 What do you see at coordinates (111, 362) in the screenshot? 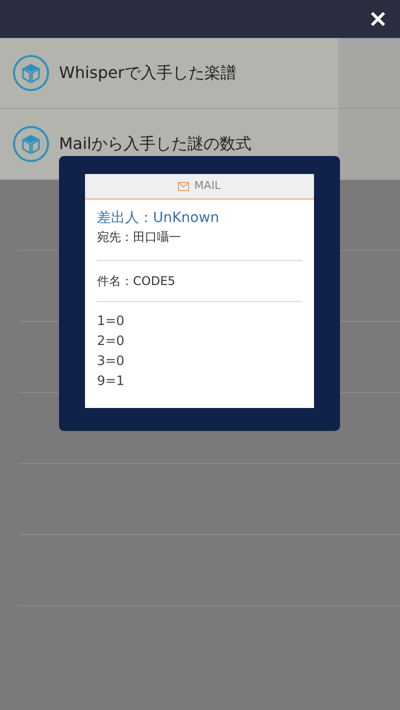
I see `body-line: 3=0` at bounding box center [111, 362].